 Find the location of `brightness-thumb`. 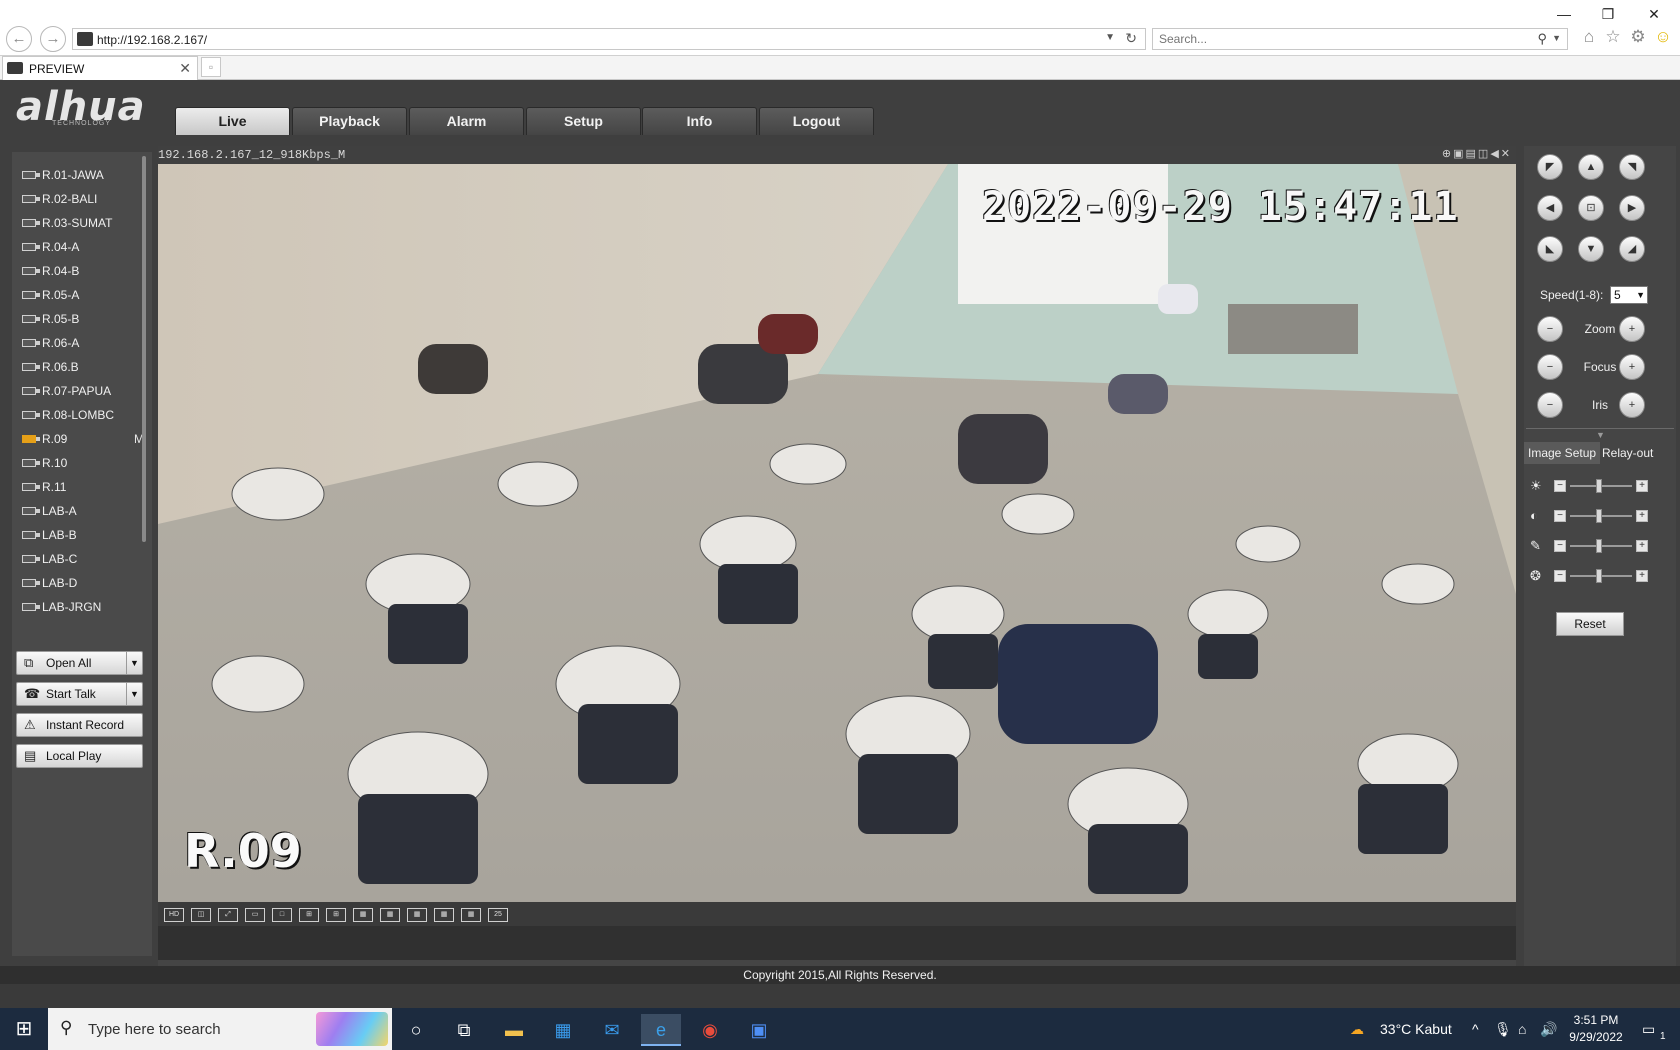

brightness-thumb is located at coordinates (1599, 486).